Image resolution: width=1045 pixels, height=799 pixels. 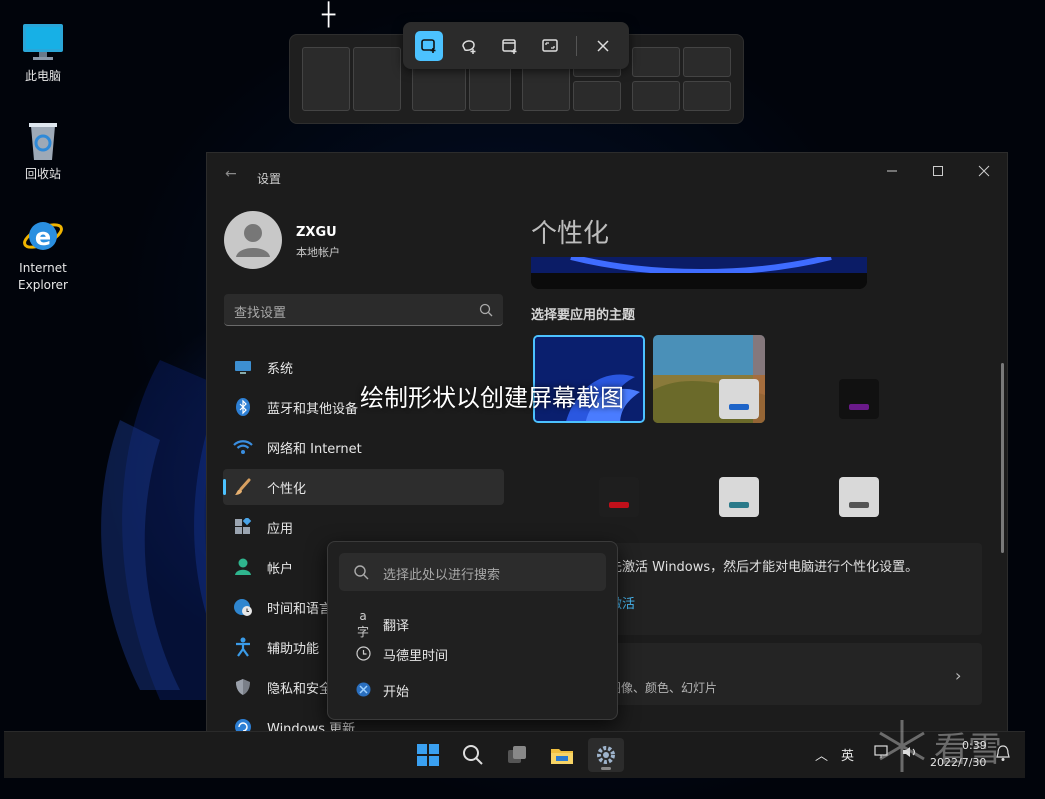 I want to click on sidebar-item-label: 辅助功能, so click(x=293, y=649).